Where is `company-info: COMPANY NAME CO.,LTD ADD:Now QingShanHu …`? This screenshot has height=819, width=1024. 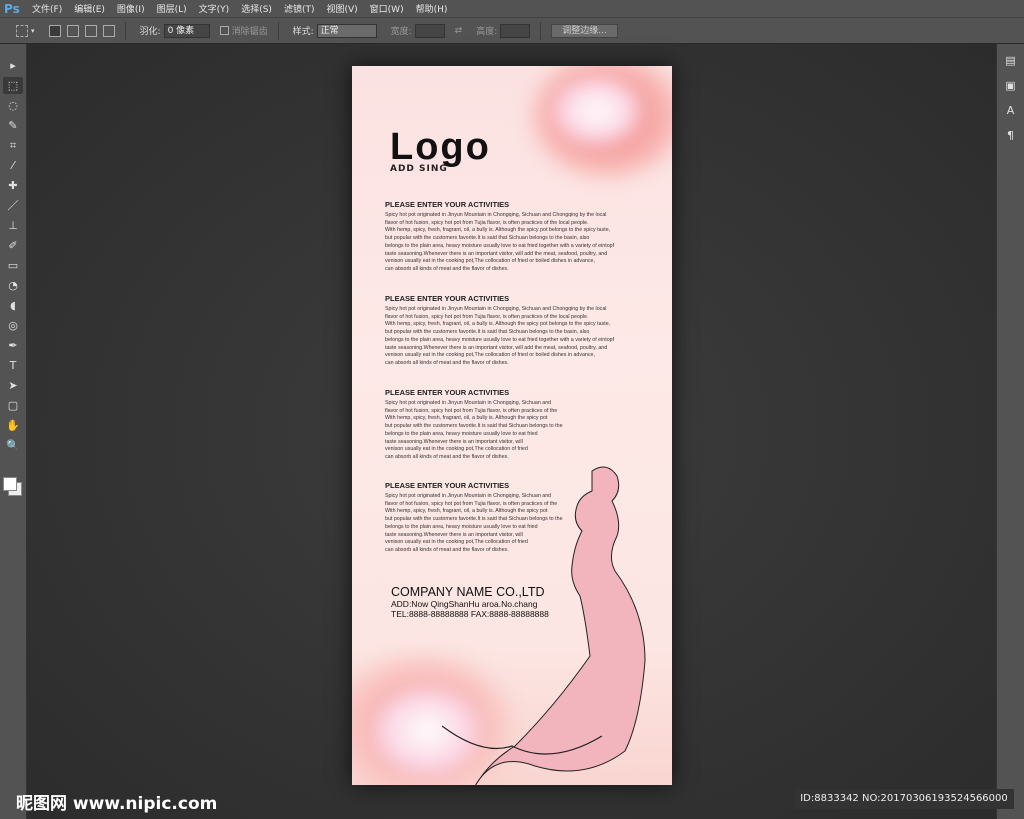 company-info: COMPANY NAME CO.,LTD ADD:Now QingShanHu … is located at coordinates (470, 602).